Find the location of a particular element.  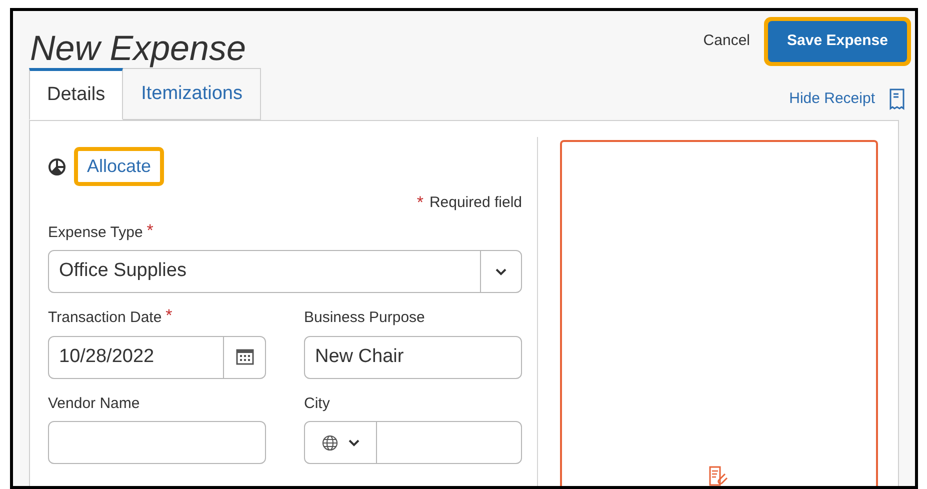

input-field is located at coordinates (157, 442).